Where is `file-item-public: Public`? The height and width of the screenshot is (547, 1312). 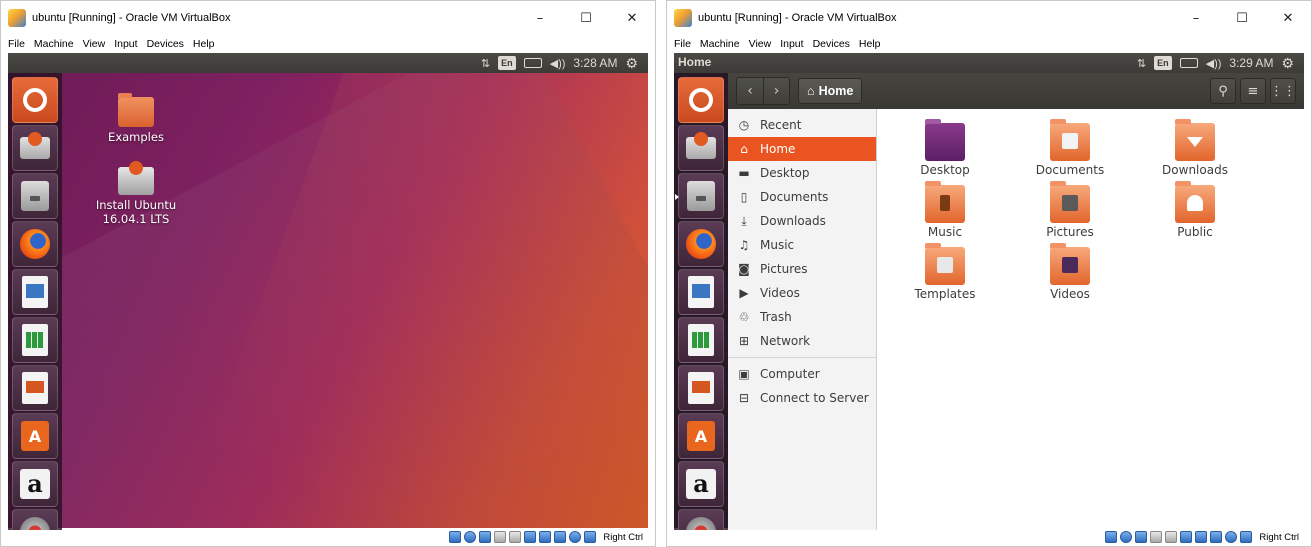
file-item-public: Public is located at coordinates (1195, 210).